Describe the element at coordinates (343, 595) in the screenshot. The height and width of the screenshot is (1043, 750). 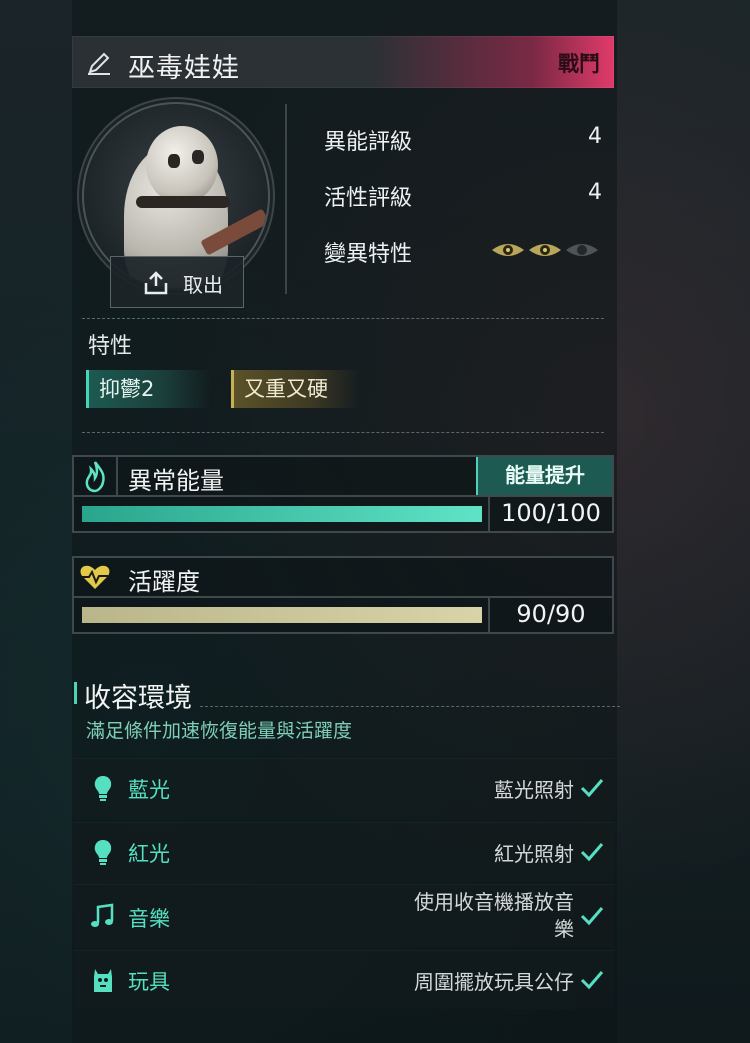
I see `vitality-panel: 活躍度 90/90` at that location.